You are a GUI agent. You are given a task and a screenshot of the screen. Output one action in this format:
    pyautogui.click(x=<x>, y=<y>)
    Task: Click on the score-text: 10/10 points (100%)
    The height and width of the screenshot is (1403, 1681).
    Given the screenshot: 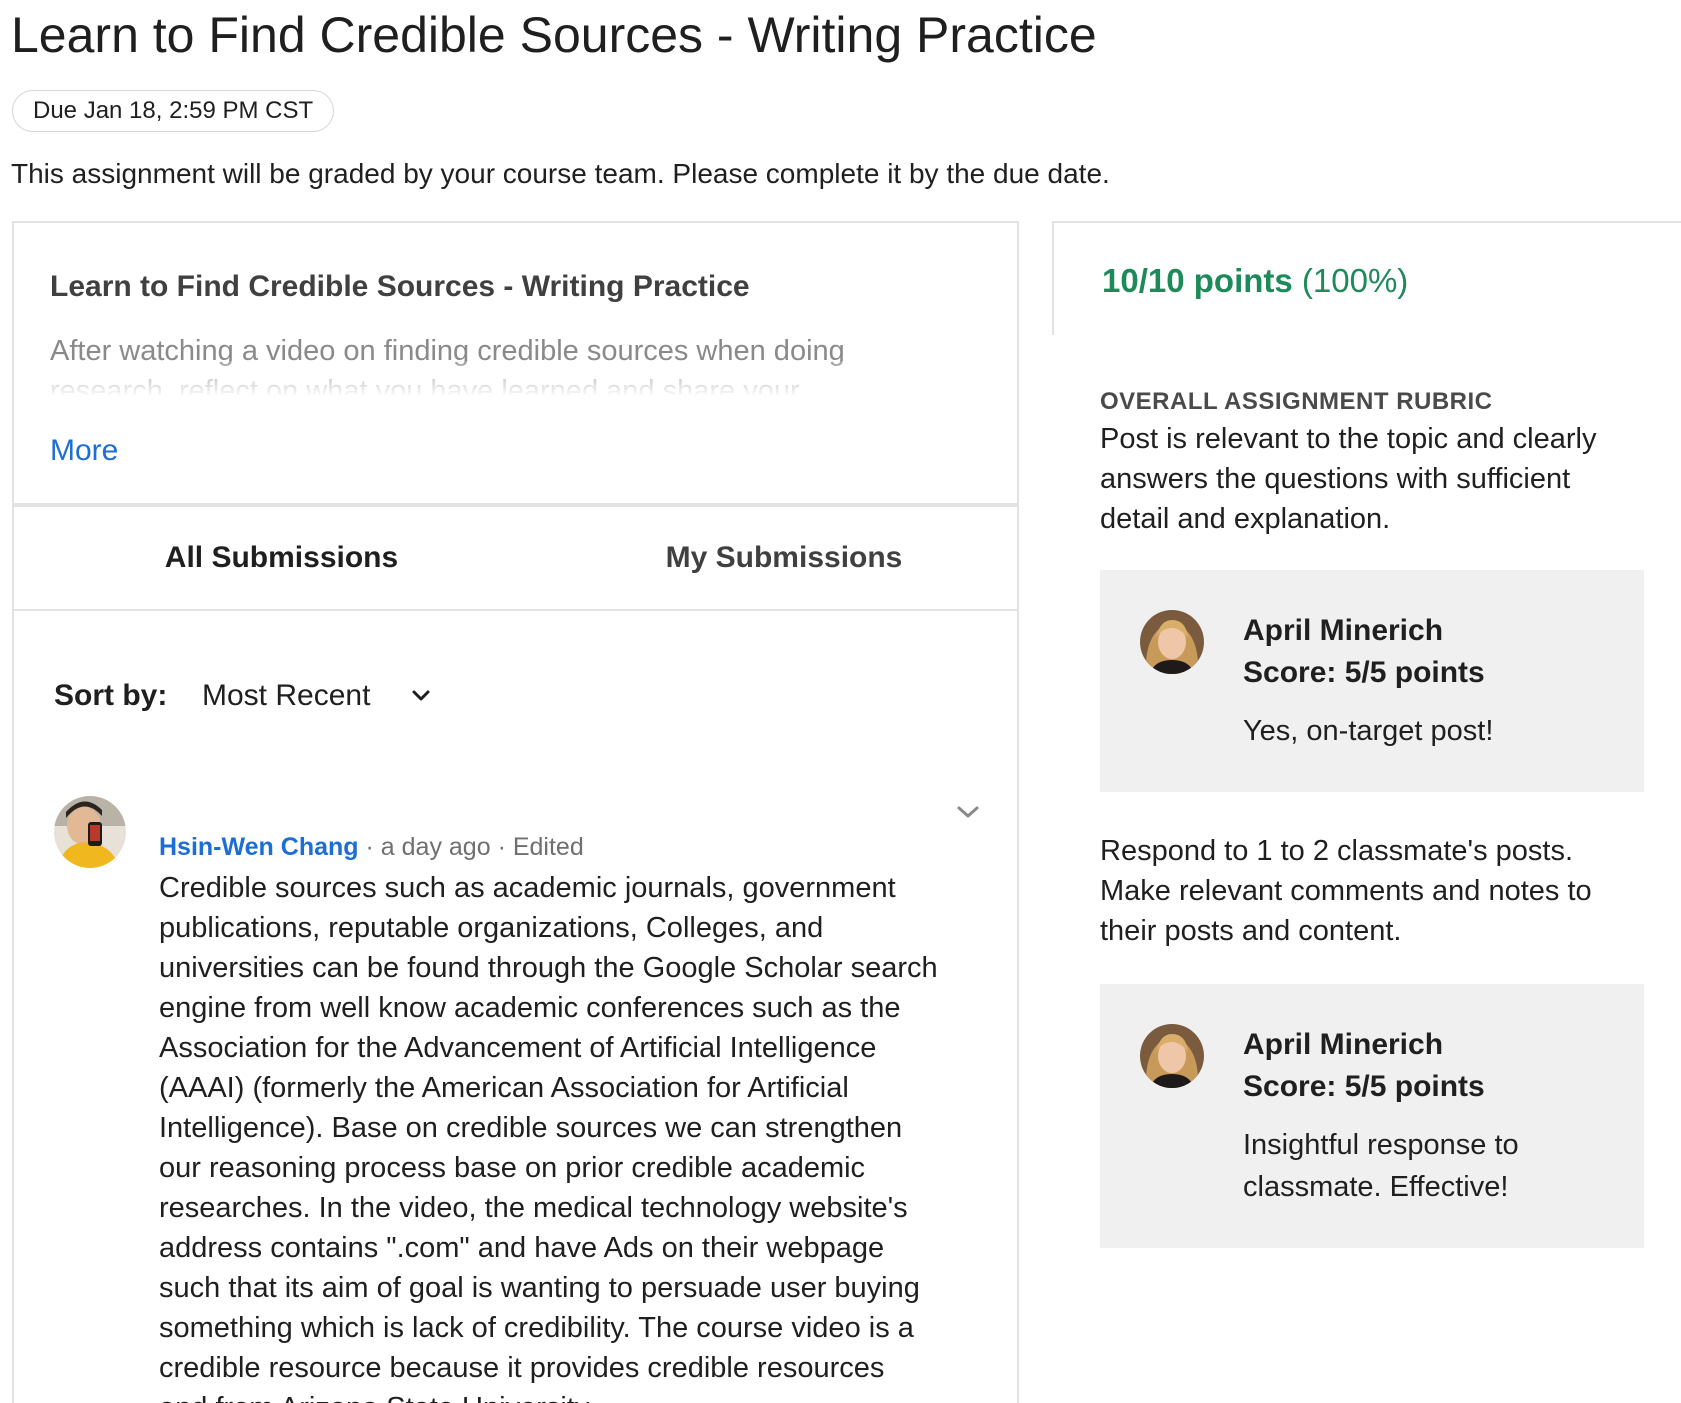 What is the action you would take?
    pyautogui.click(x=1255, y=281)
    